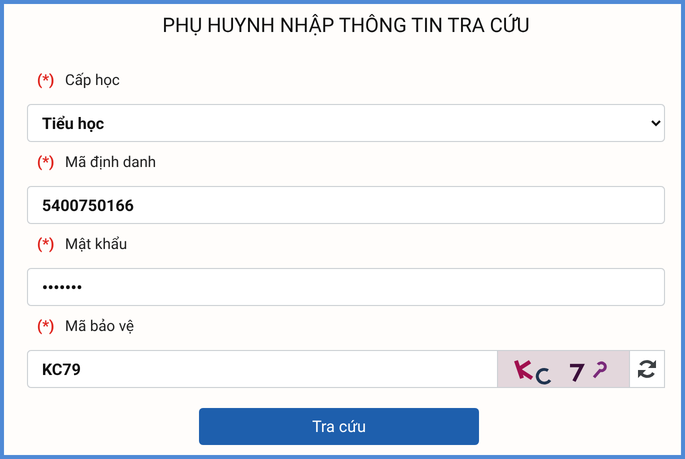  What do you see at coordinates (96, 244) in the screenshot?
I see `field-label: Mật khẩu` at bounding box center [96, 244].